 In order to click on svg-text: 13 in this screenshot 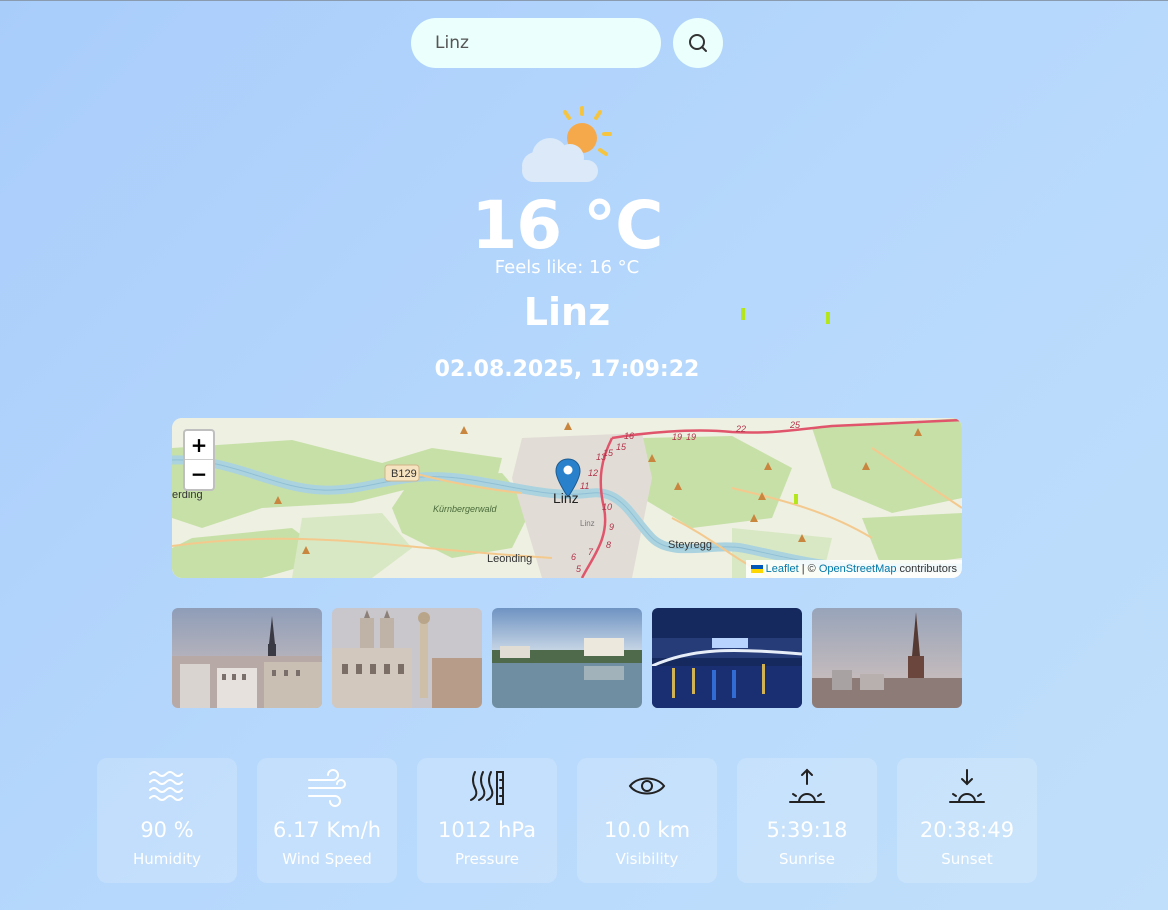, I will do `click(601, 457)`.